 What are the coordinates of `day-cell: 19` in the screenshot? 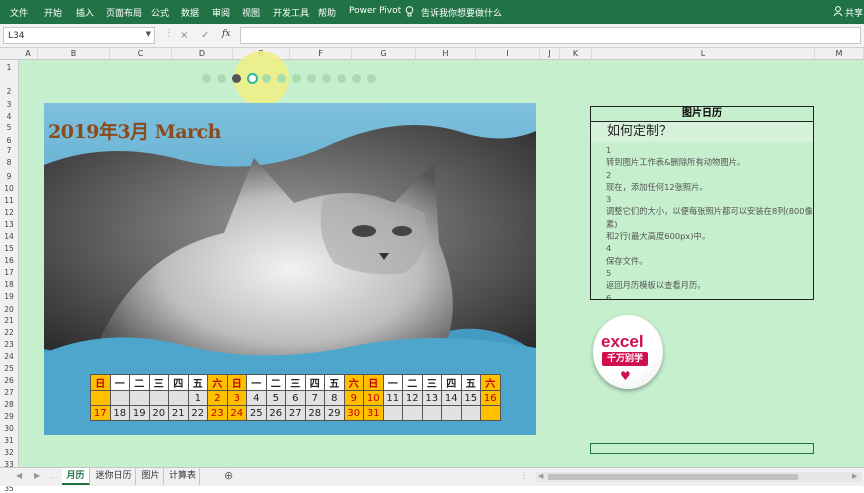 It's located at (139, 413).